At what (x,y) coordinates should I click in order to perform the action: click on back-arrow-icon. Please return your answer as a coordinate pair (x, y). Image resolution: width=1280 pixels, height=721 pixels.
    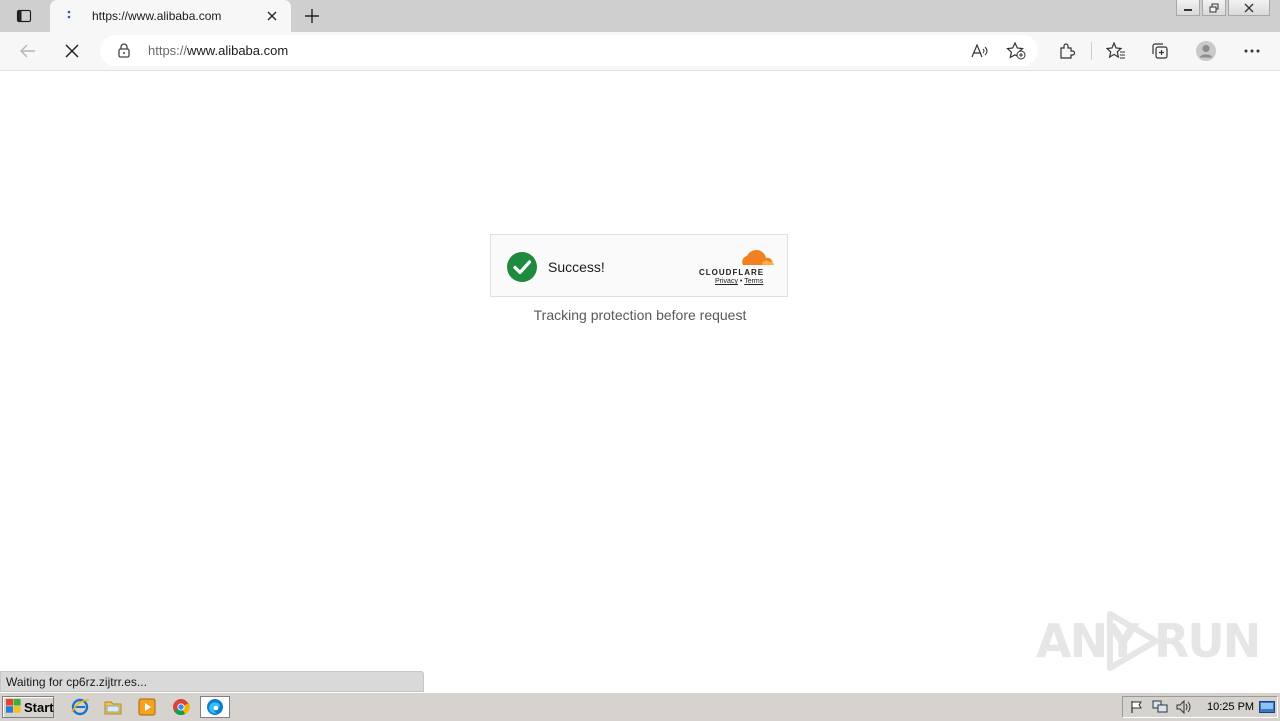
    Looking at the image, I should click on (28, 51).